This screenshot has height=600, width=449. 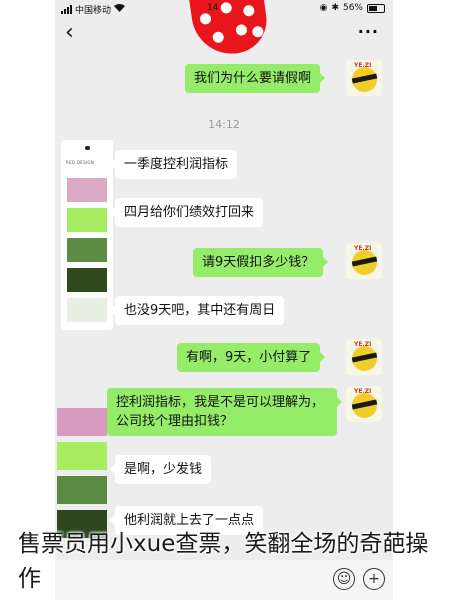 I want to click on message-bubble-incoming: 是啊，少发钱, so click(x=160, y=469).